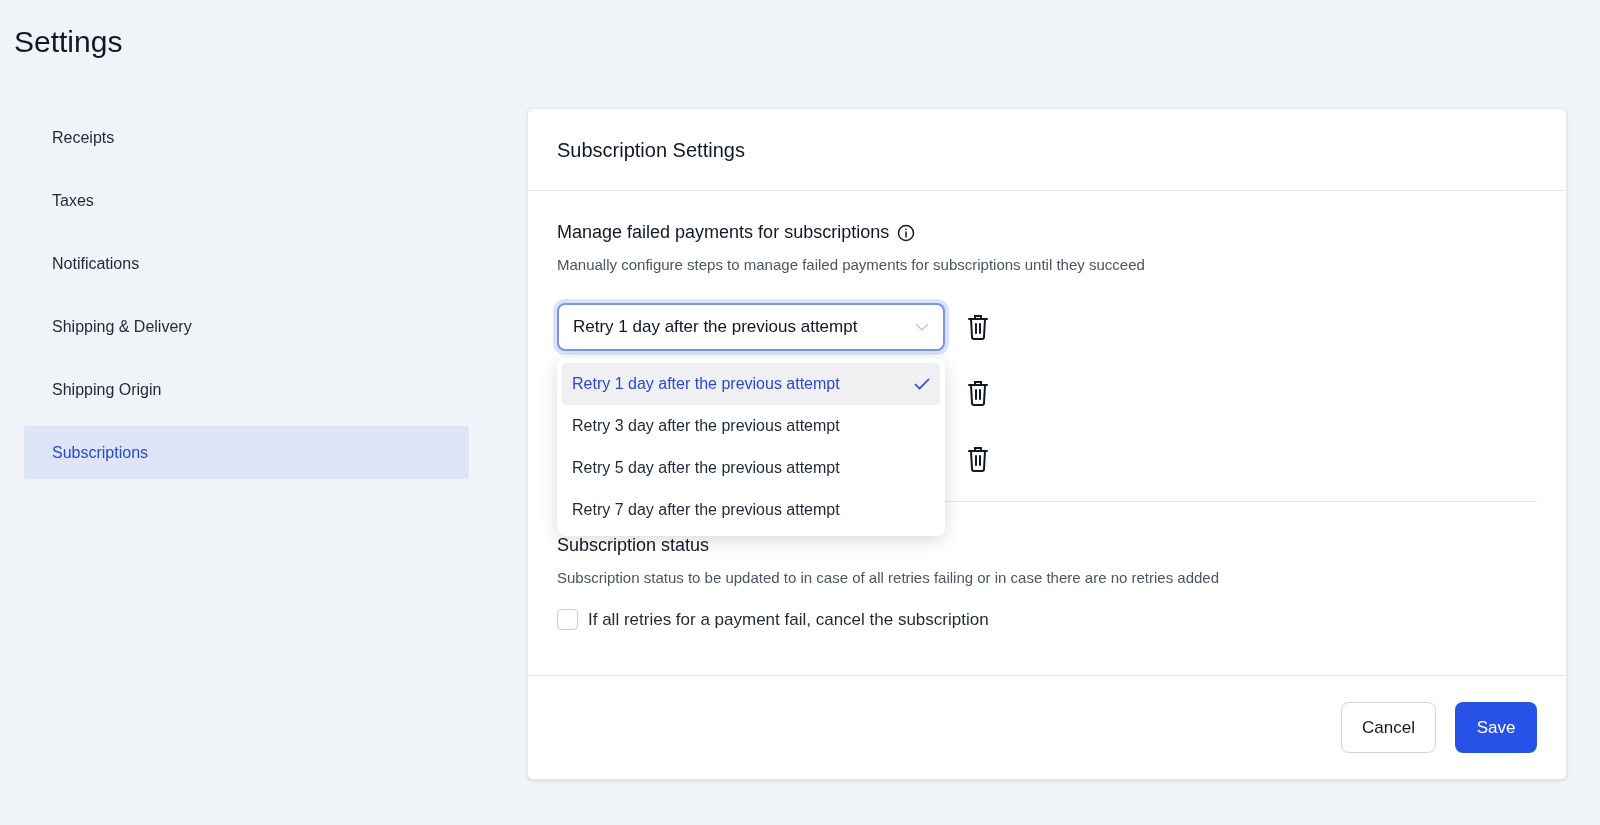  I want to click on dropdown-option: Retry 5 day after the previous attempt, so click(751, 467).